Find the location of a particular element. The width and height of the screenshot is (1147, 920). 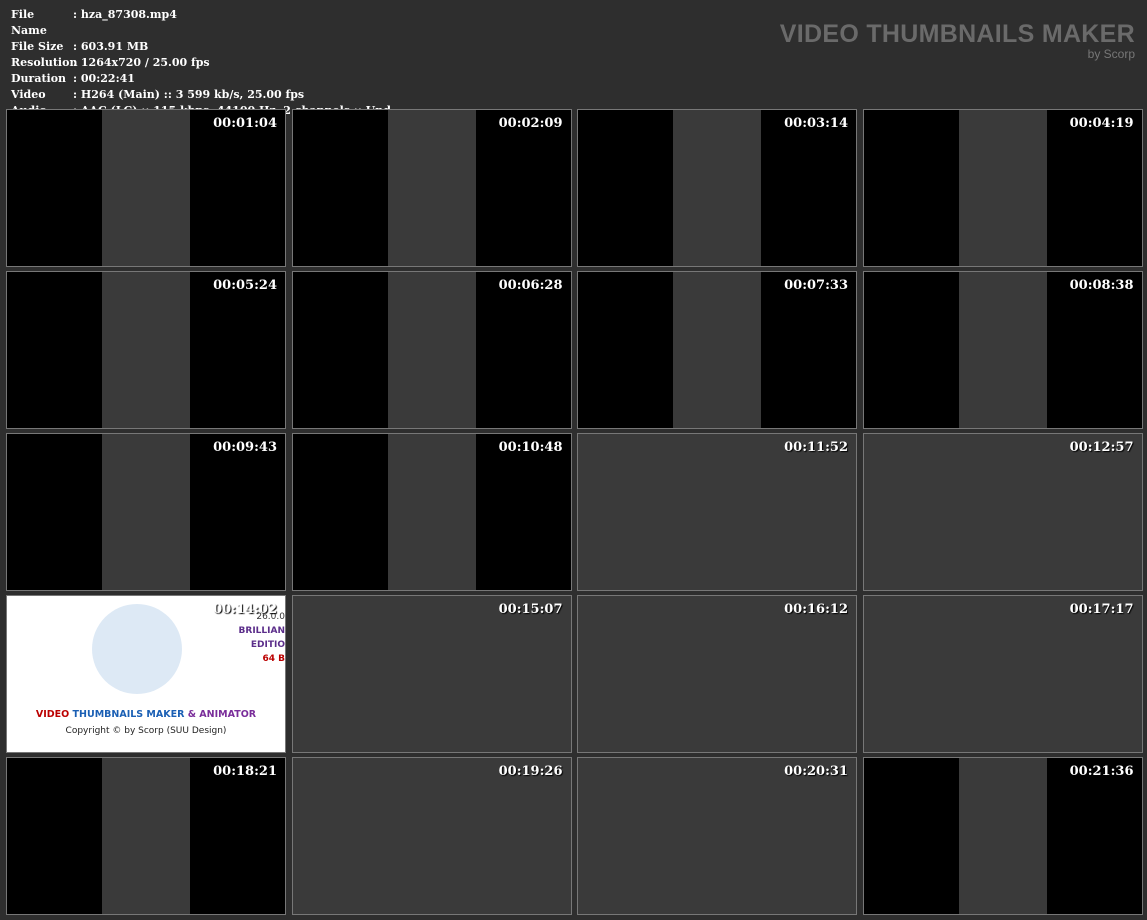

timestamp: 00:02:09 is located at coordinates (530, 123).